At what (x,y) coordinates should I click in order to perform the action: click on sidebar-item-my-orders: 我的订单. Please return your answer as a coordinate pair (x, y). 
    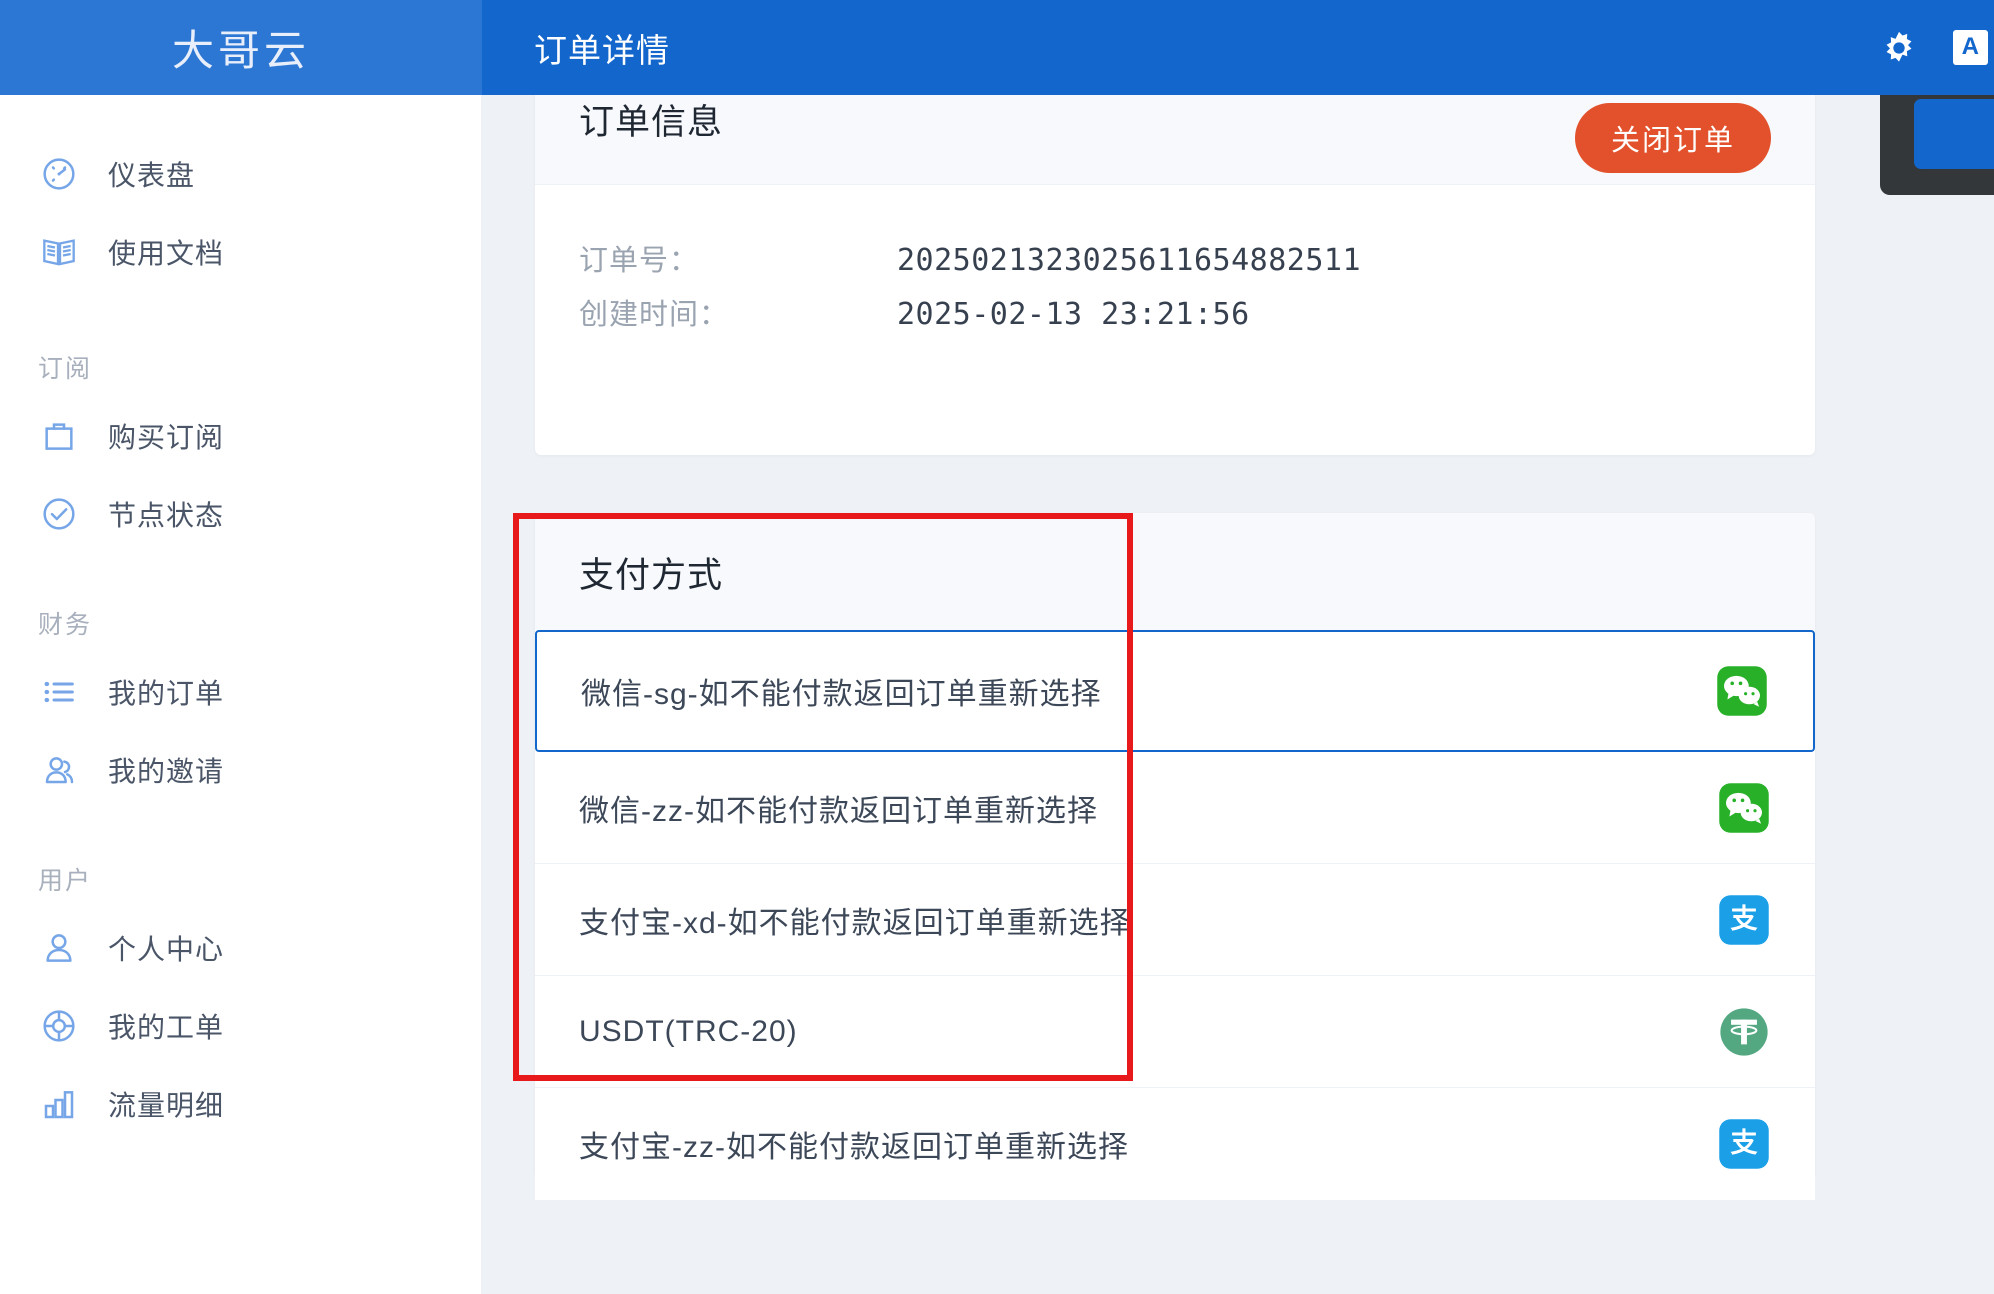
    Looking at the image, I should click on (240, 692).